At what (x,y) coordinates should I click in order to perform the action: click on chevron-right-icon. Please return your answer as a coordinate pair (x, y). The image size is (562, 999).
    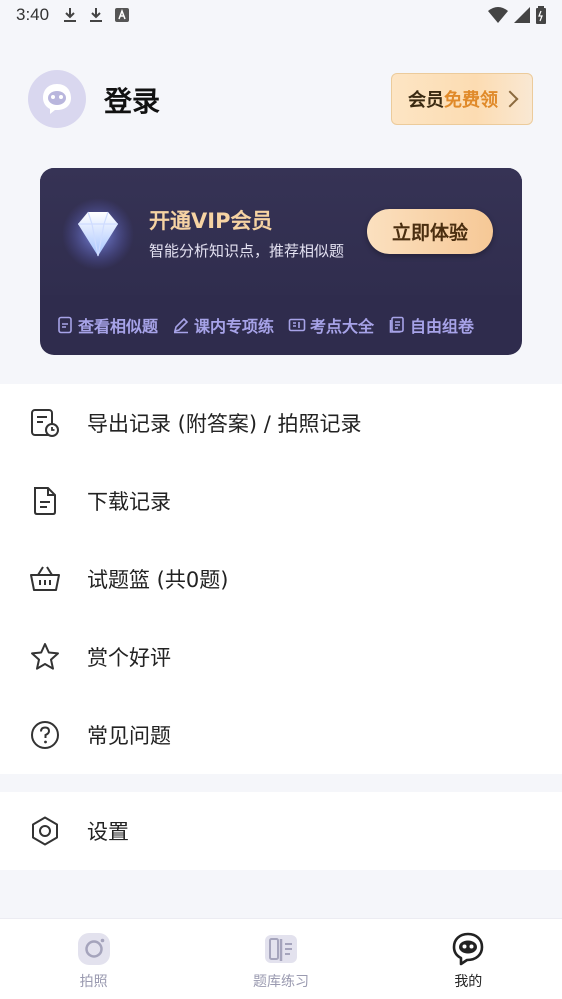
    Looking at the image, I should click on (510, 99).